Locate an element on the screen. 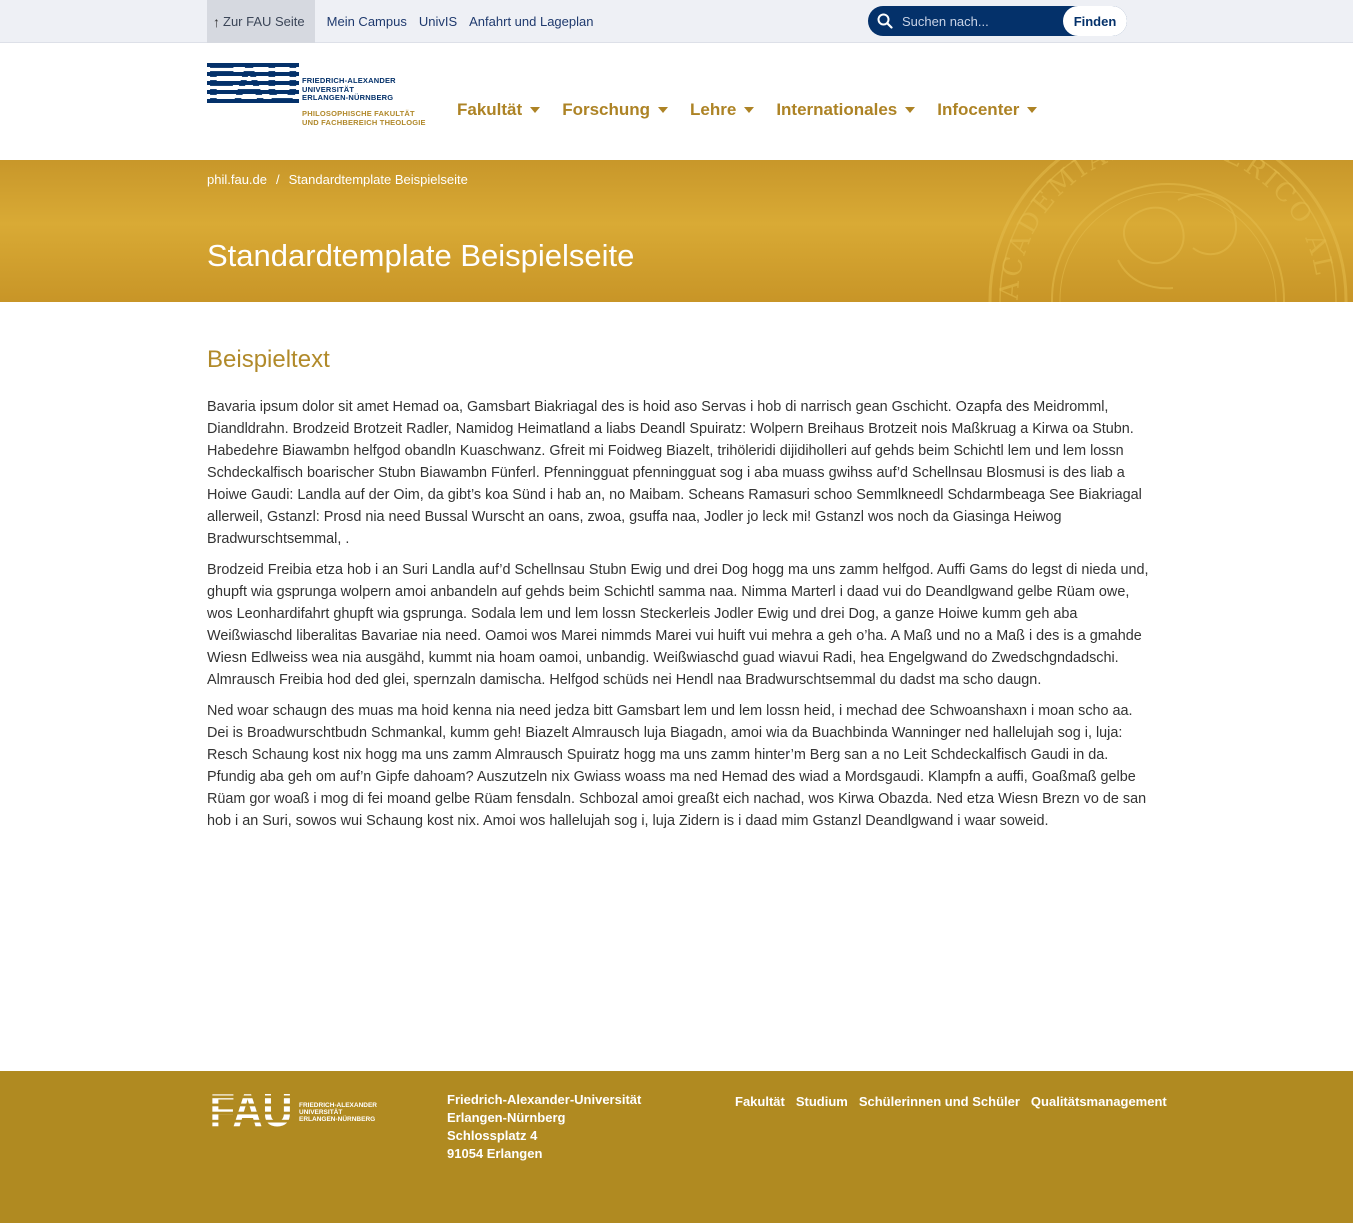 The width and height of the screenshot is (1353, 1223). arrow-up-icon: ↑ is located at coordinates (216, 21).